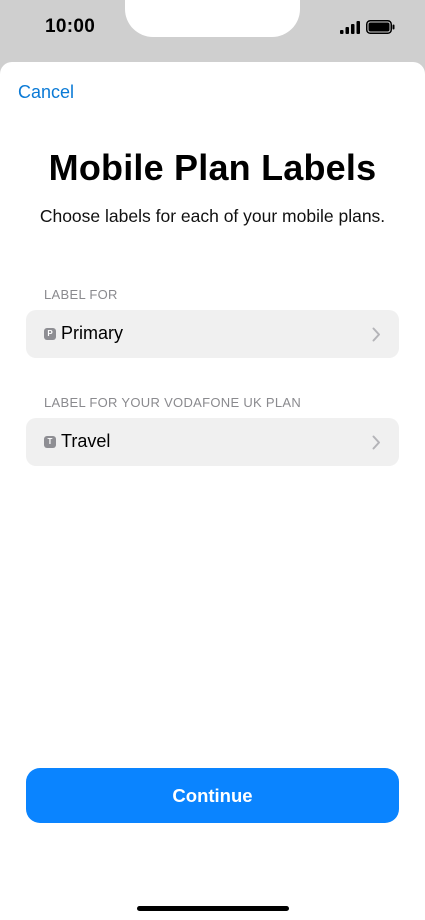 The image size is (425, 920). What do you see at coordinates (50, 334) in the screenshot?
I see `primary-badge-icon: P` at bounding box center [50, 334].